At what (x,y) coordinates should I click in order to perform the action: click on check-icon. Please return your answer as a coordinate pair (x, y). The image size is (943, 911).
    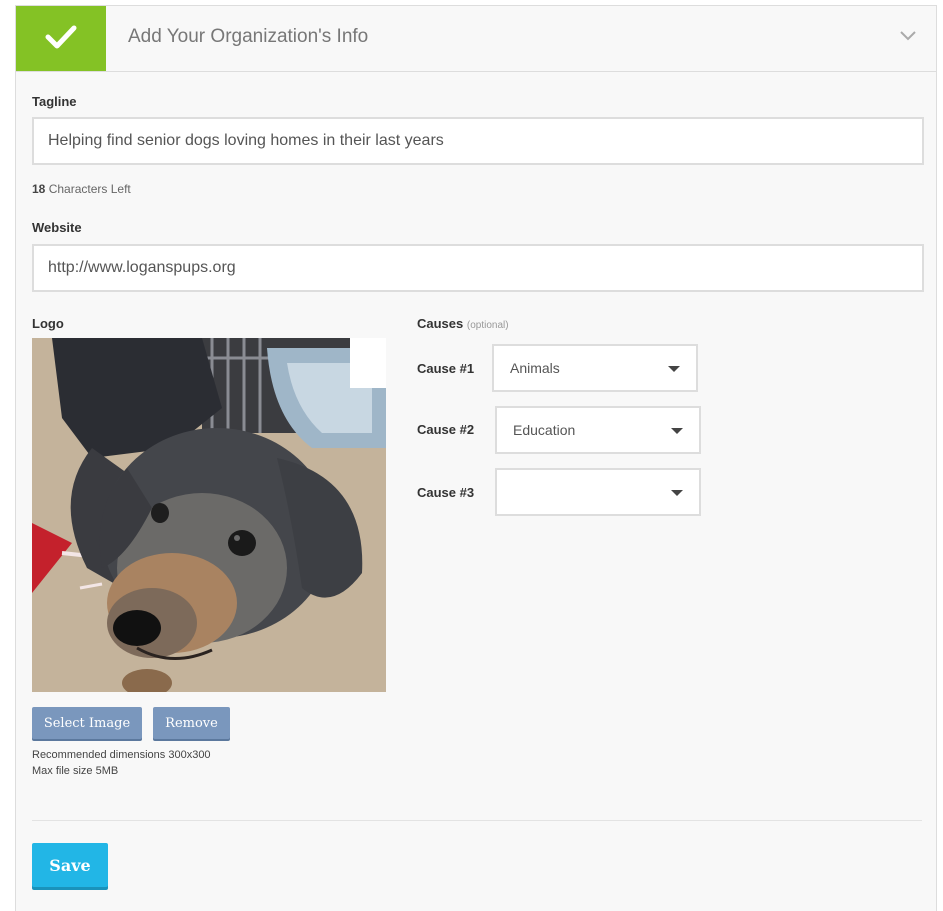
    Looking at the image, I should click on (61, 37).